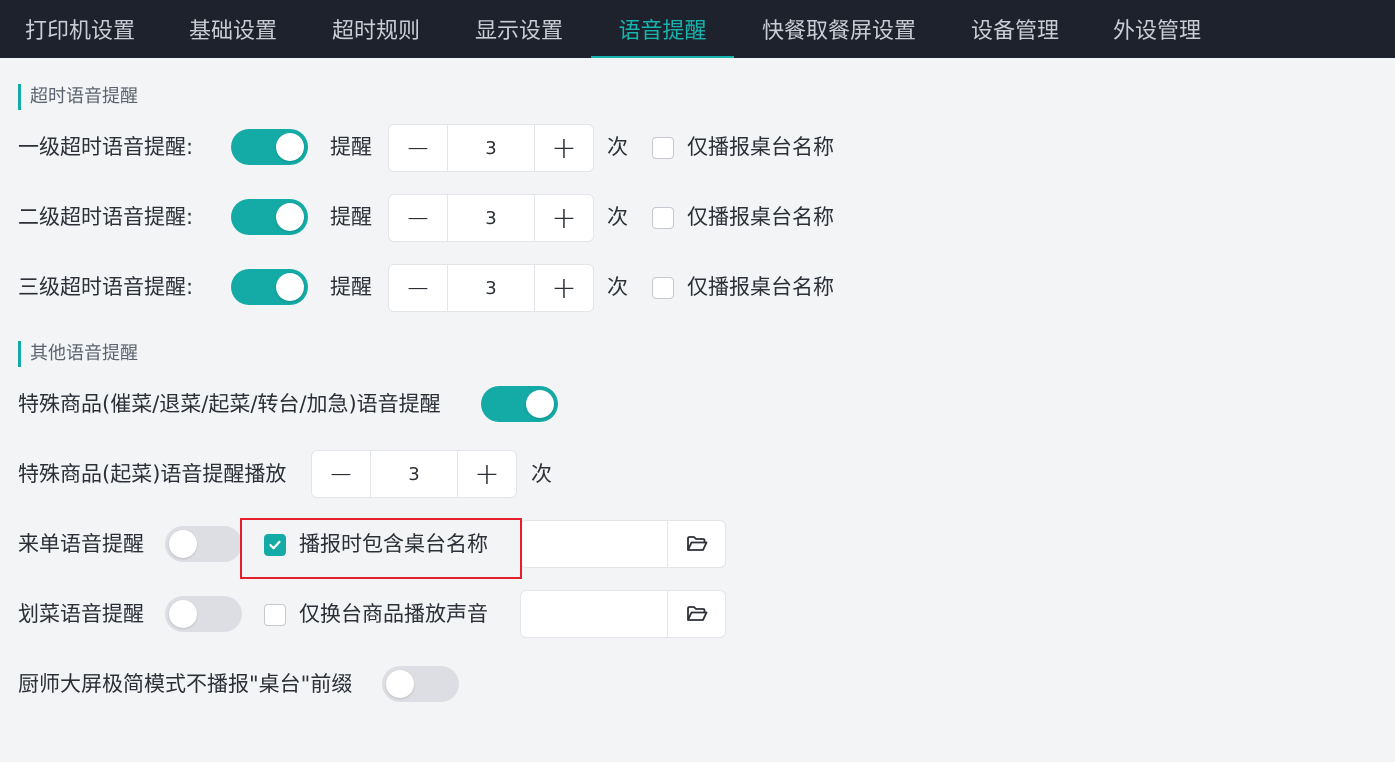 Image resolution: width=1395 pixels, height=762 pixels. Describe the element at coordinates (381, 548) in the screenshot. I see `highlight-annotation` at that location.